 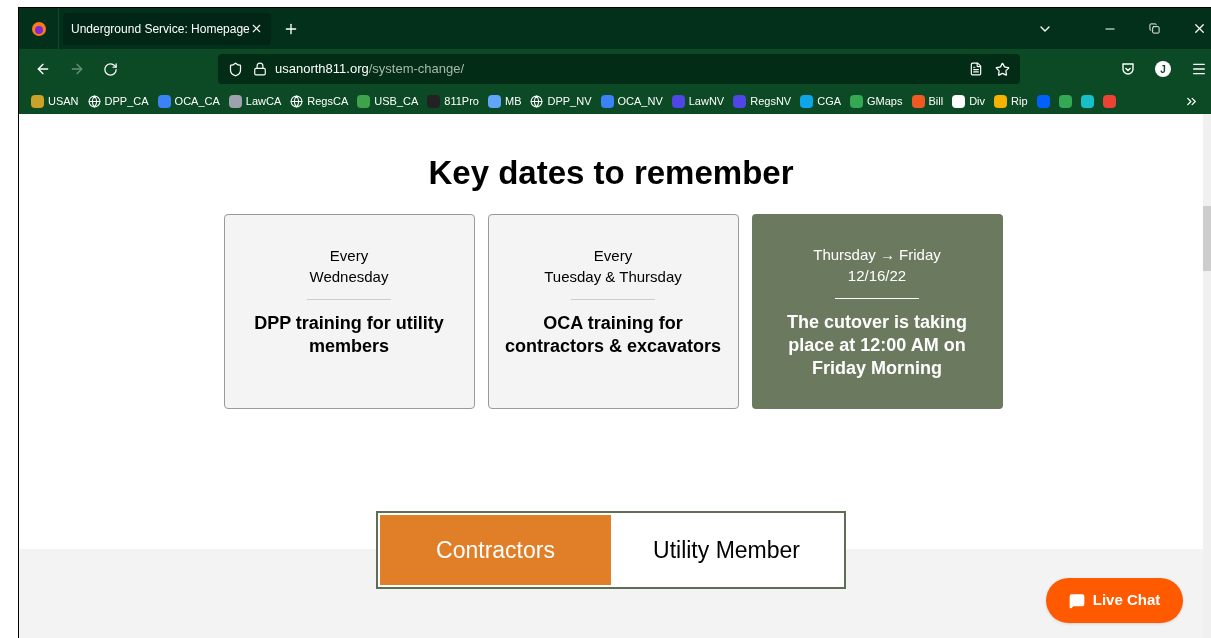 What do you see at coordinates (762, 101) in the screenshot?
I see `bookmark-link: RegsNV` at bounding box center [762, 101].